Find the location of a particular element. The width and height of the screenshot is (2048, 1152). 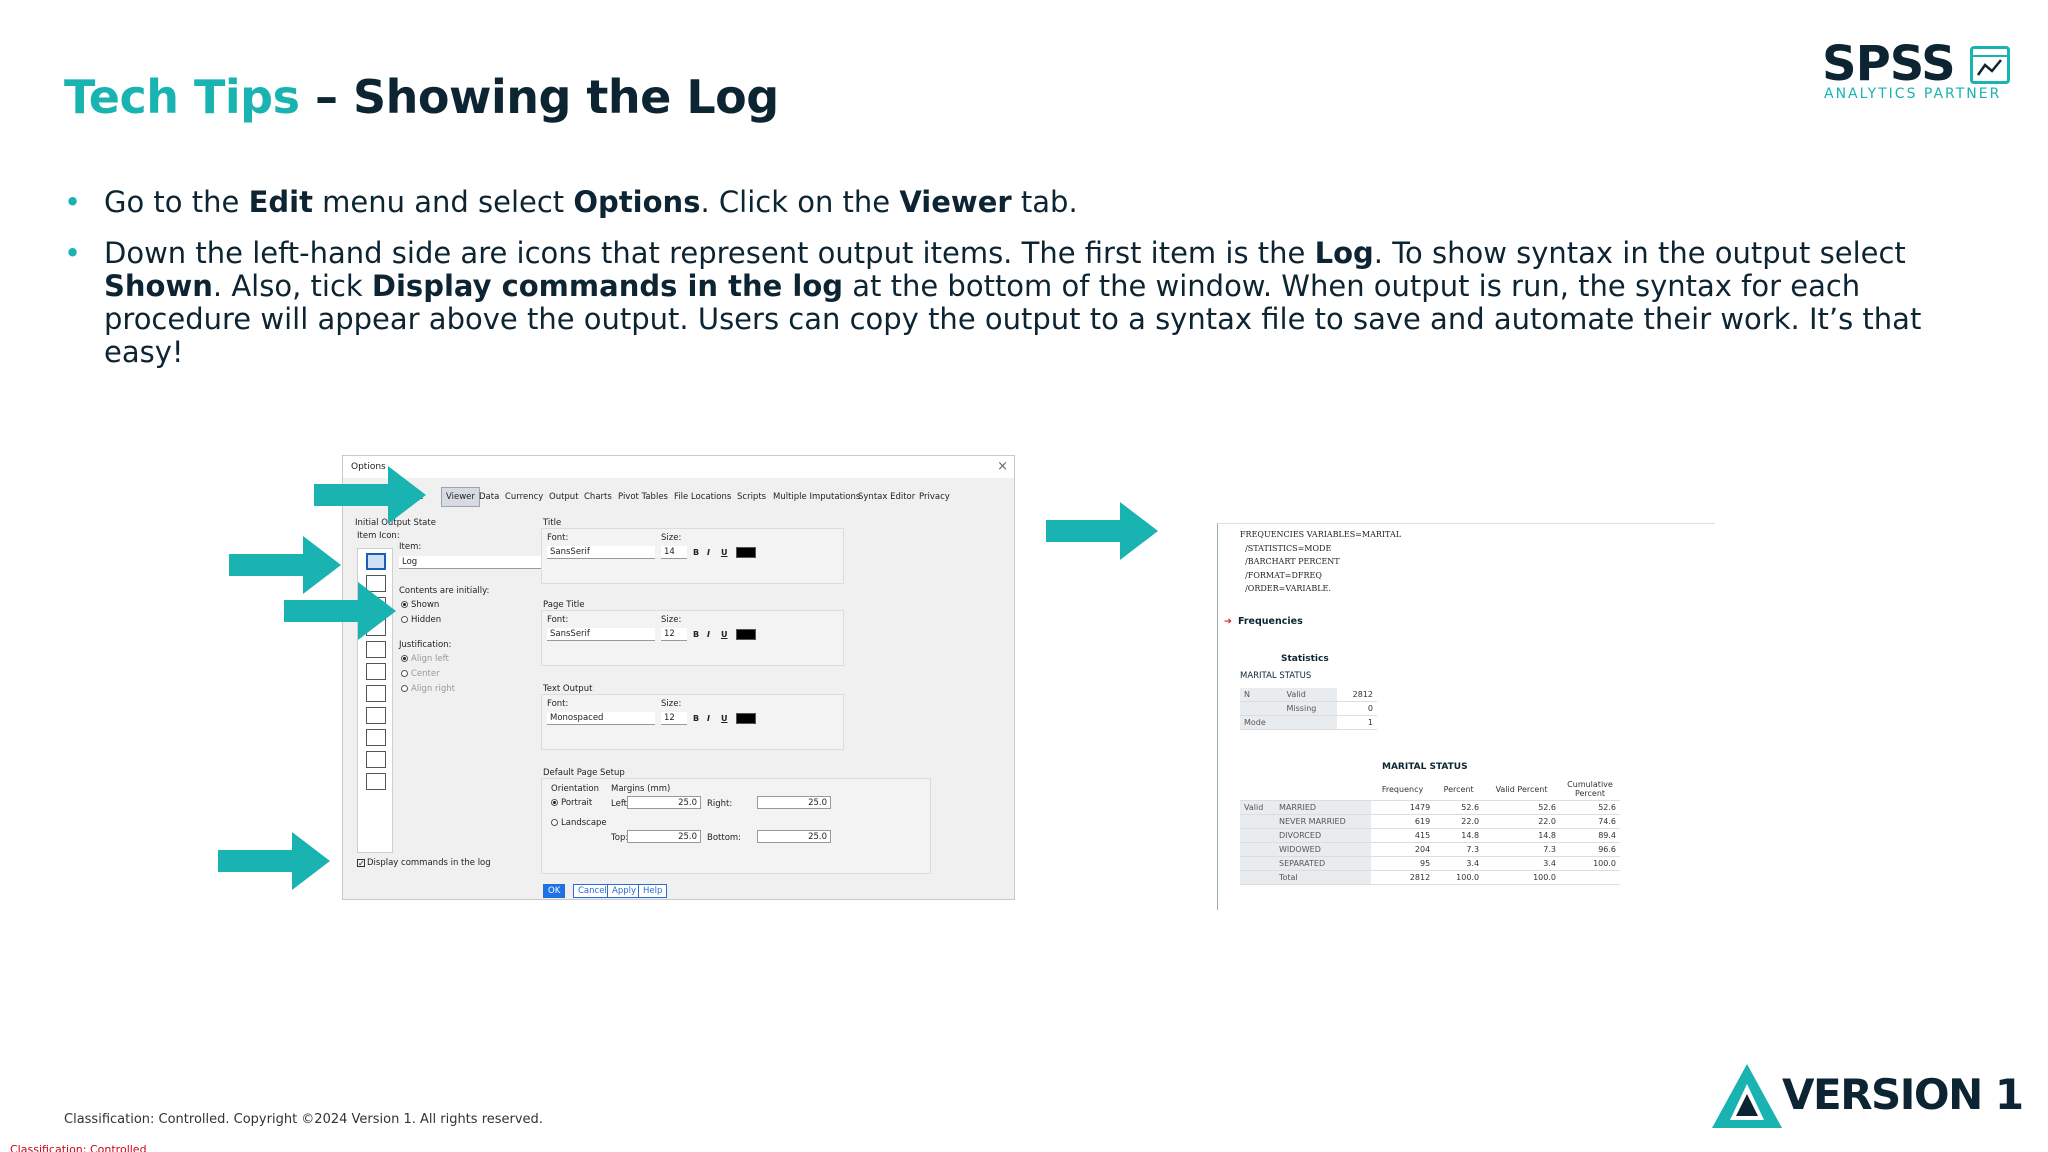

item-label: Item: is located at coordinates (410, 547).